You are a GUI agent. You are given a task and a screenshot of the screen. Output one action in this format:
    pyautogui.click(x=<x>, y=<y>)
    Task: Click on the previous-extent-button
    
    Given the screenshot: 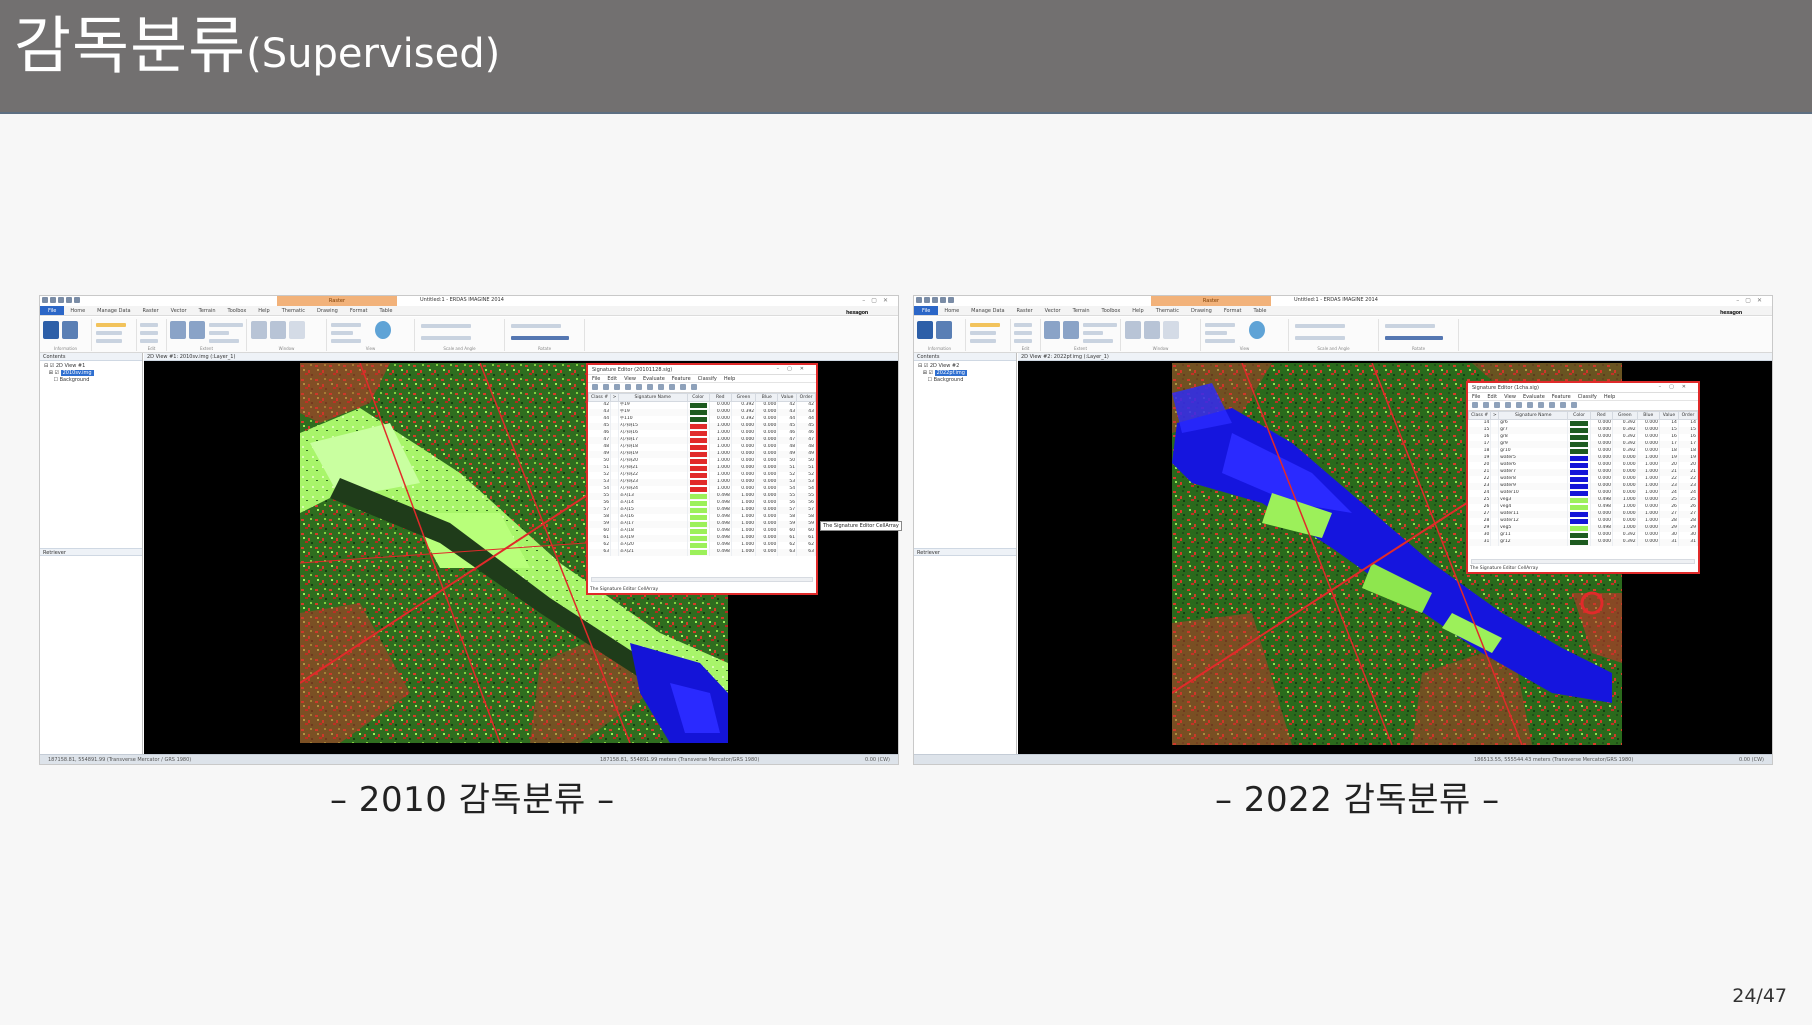 What is the action you would take?
    pyautogui.click(x=226, y=325)
    